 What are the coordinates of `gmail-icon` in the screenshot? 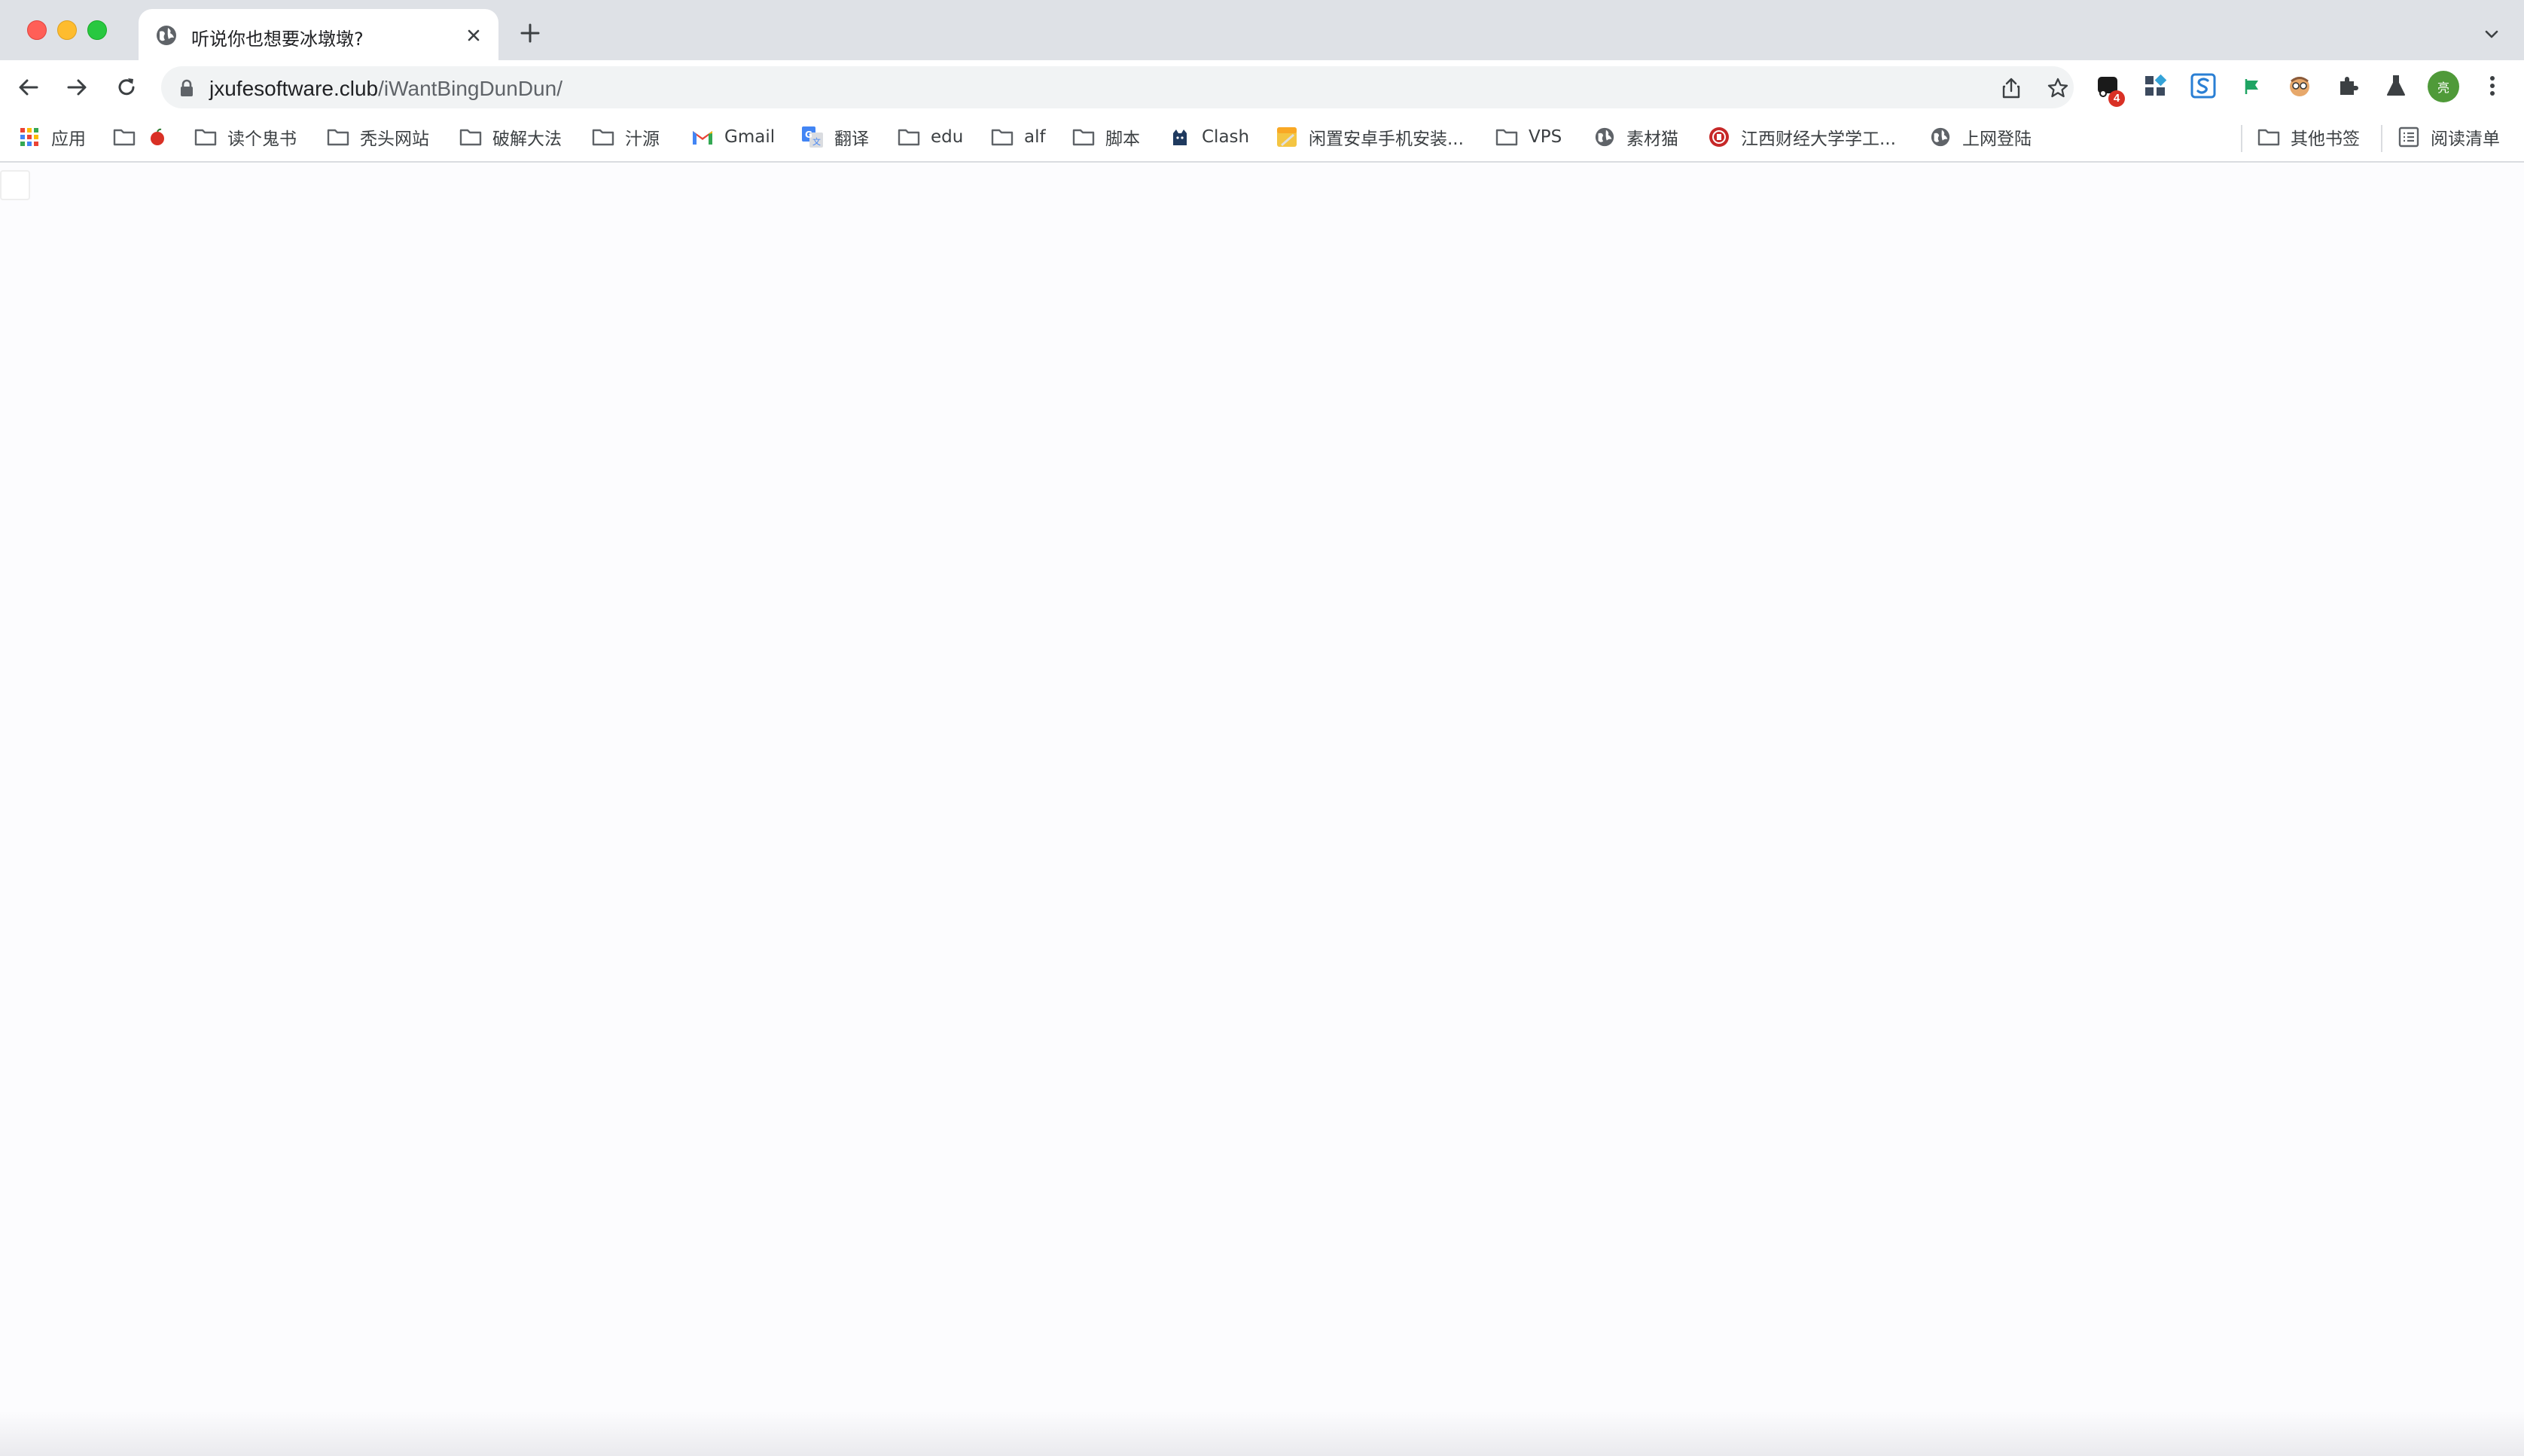 It's located at (702, 137).